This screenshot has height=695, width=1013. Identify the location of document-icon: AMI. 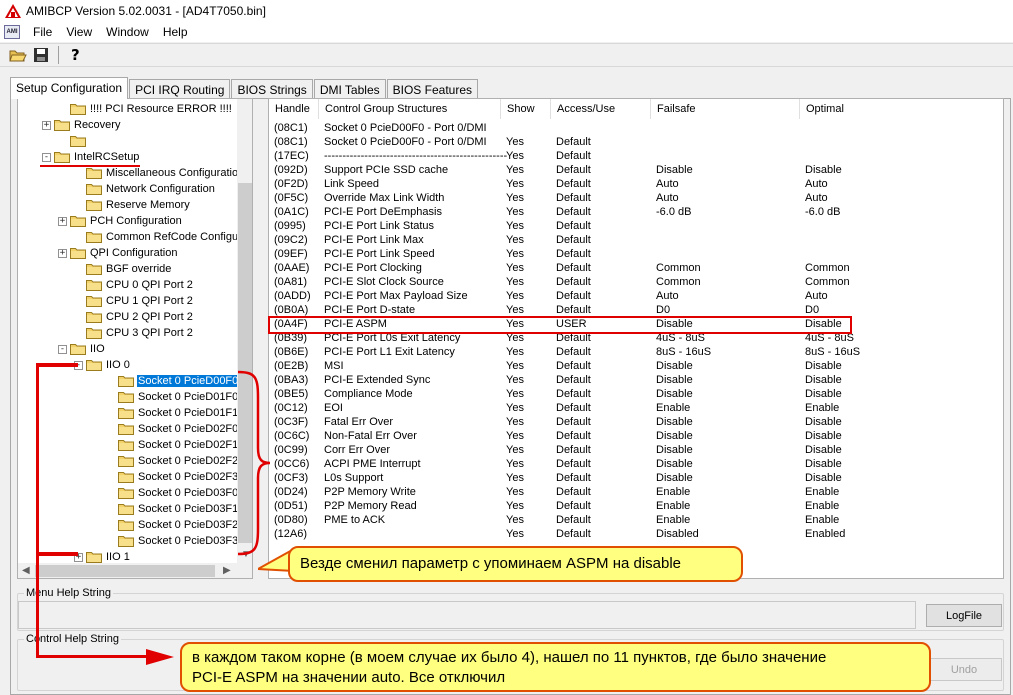
(12, 32).